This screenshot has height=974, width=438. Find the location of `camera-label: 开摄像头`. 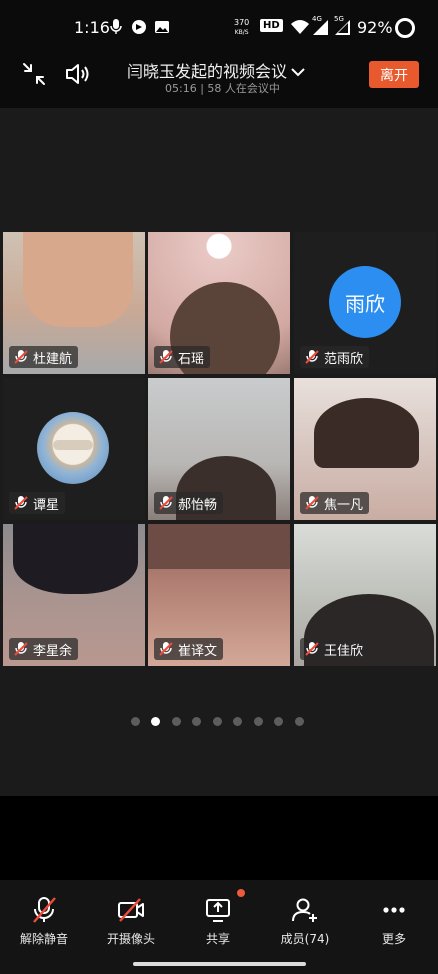

camera-label: 开摄像头 is located at coordinates (131, 938).